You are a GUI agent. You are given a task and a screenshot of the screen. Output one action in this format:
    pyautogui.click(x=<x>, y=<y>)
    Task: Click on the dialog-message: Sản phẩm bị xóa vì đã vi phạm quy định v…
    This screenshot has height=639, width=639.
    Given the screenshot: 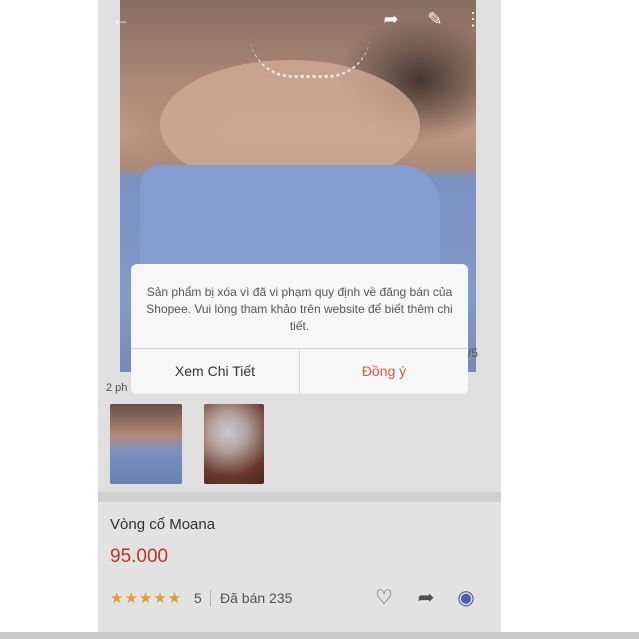 What is the action you would take?
    pyautogui.click(x=299, y=309)
    